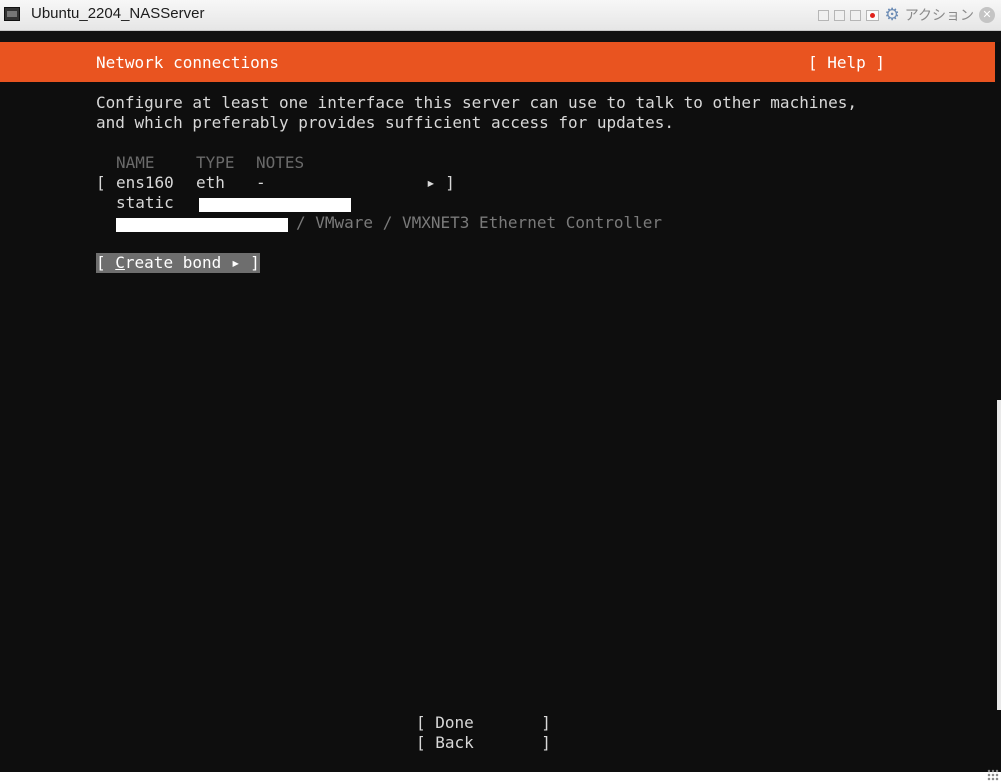 The image size is (1001, 783). Describe the element at coordinates (145, 202) in the screenshot. I see `interface-method: static` at that location.